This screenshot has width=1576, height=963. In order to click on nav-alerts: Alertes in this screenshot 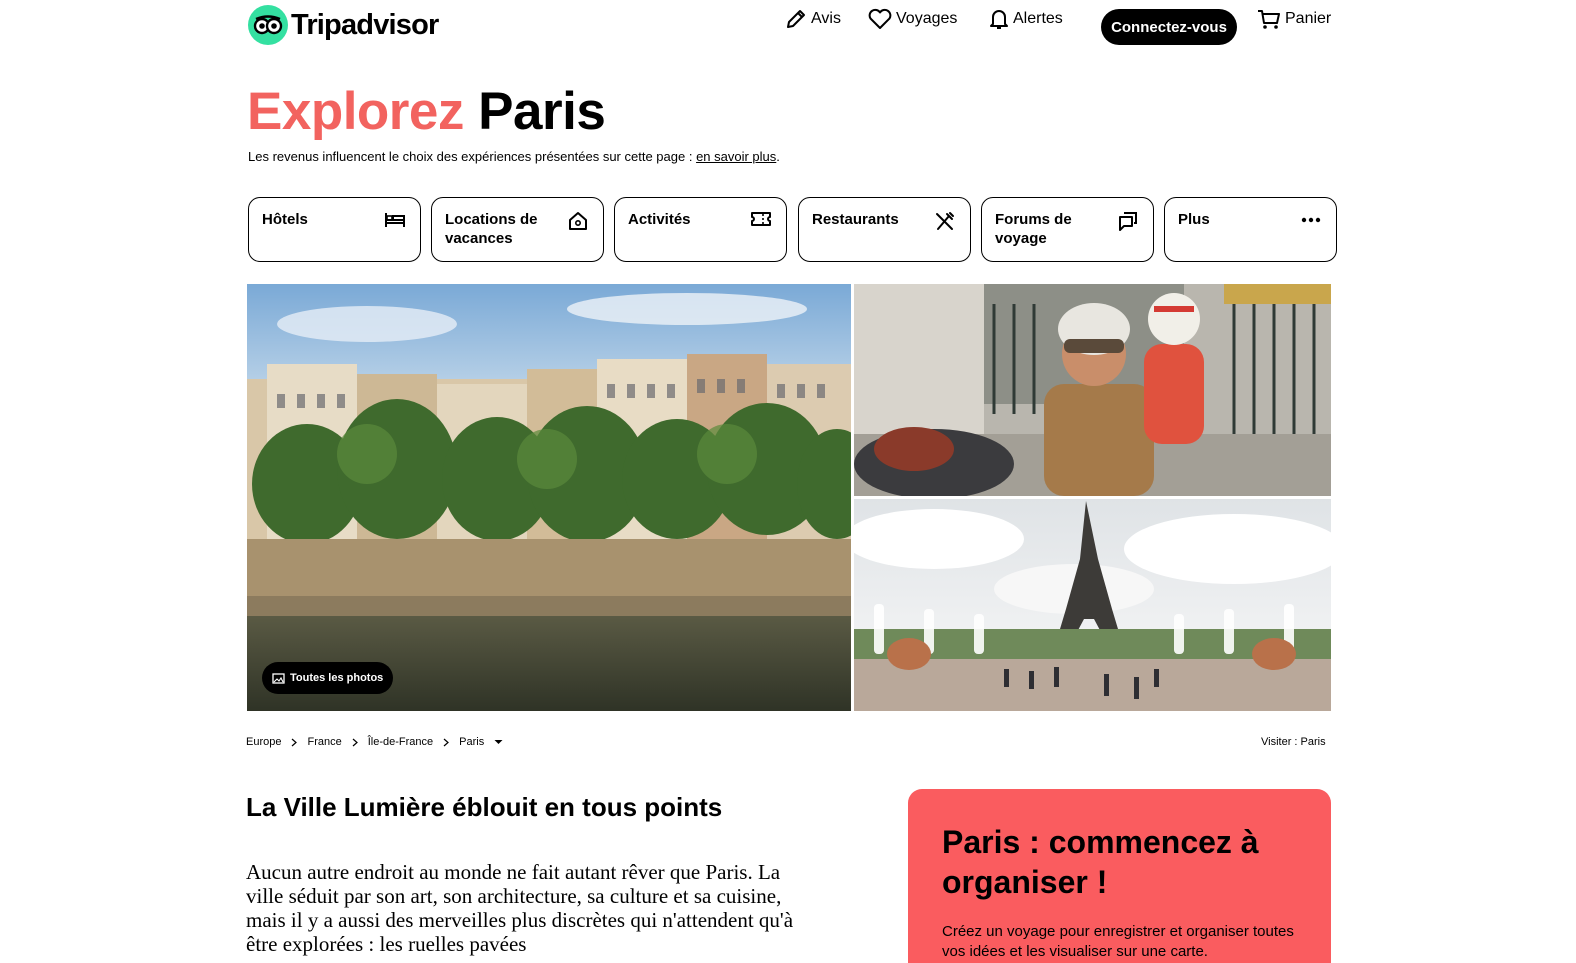, I will do `click(1025, 19)`.